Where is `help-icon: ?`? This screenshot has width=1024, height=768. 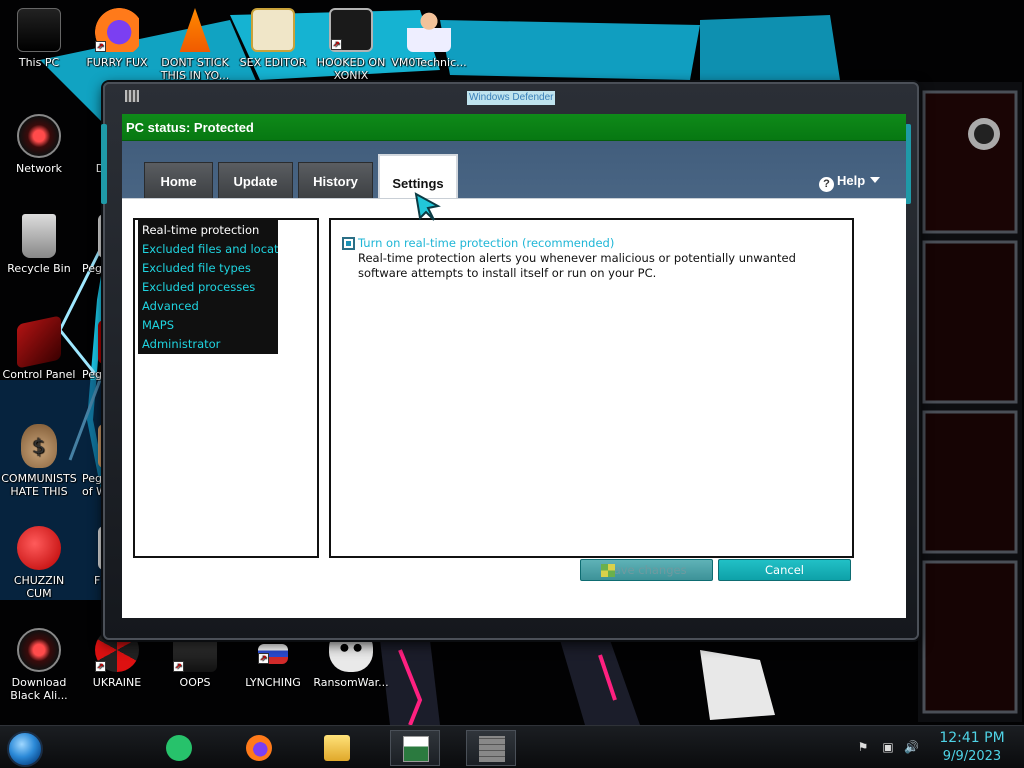 help-icon: ? is located at coordinates (826, 184).